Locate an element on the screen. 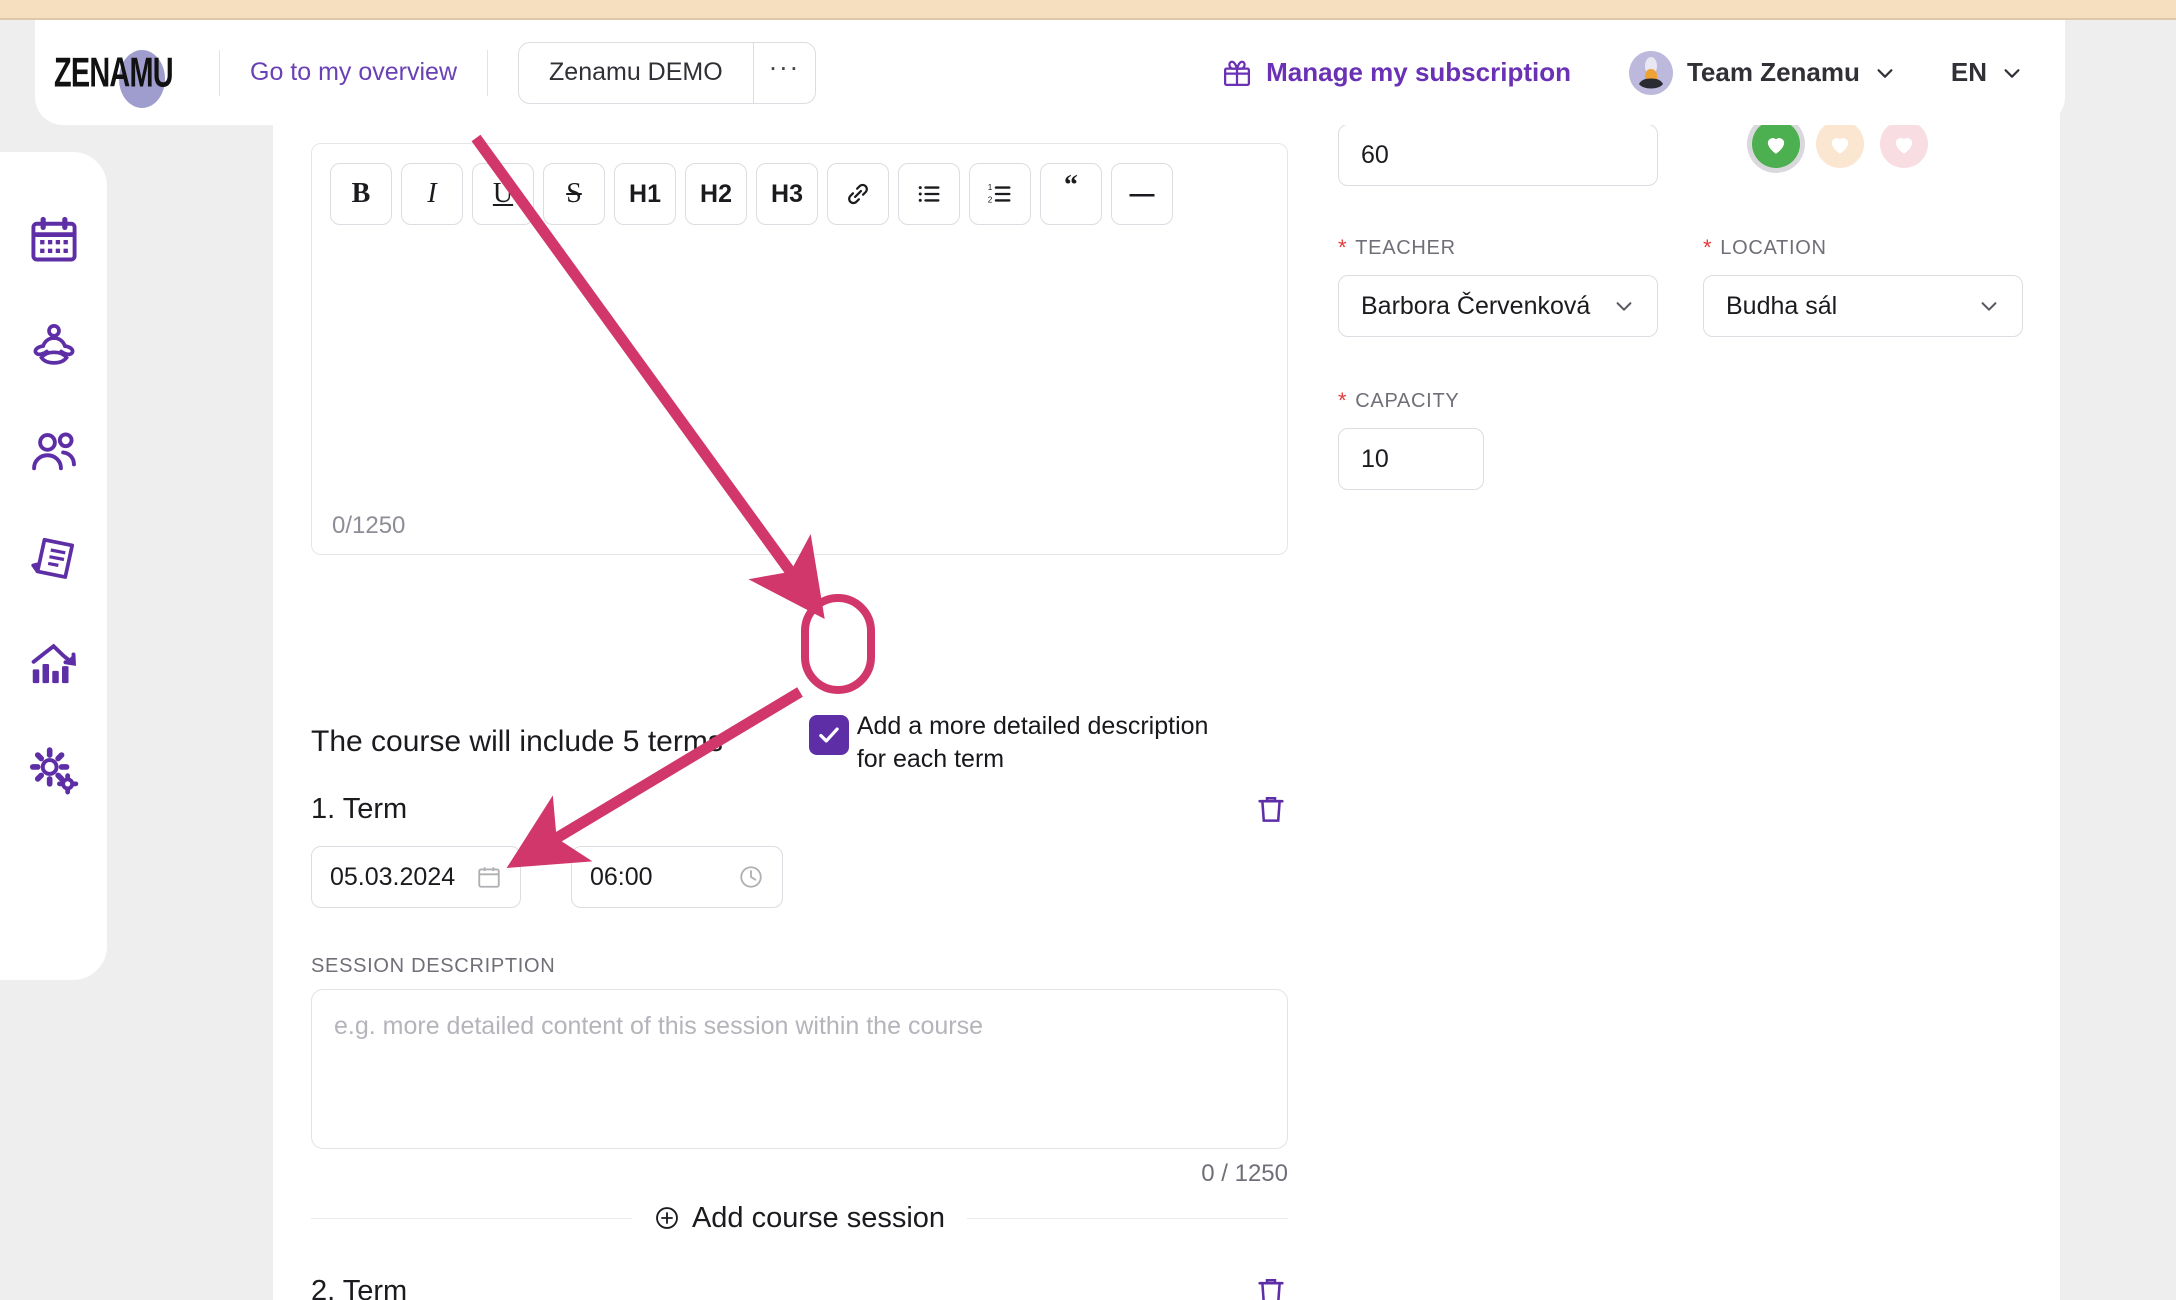  organization-more-menu-icon: ··· is located at coordinates (783, 72).